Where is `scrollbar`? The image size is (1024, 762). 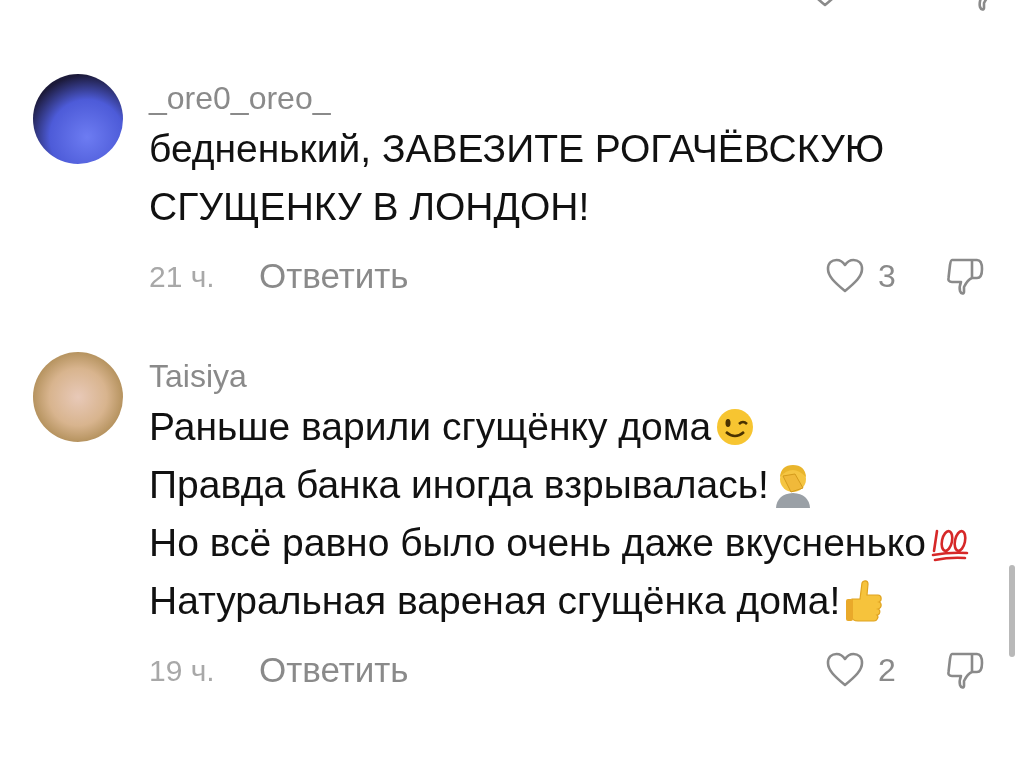 scrollbar is located at coordinates (1012, 611).